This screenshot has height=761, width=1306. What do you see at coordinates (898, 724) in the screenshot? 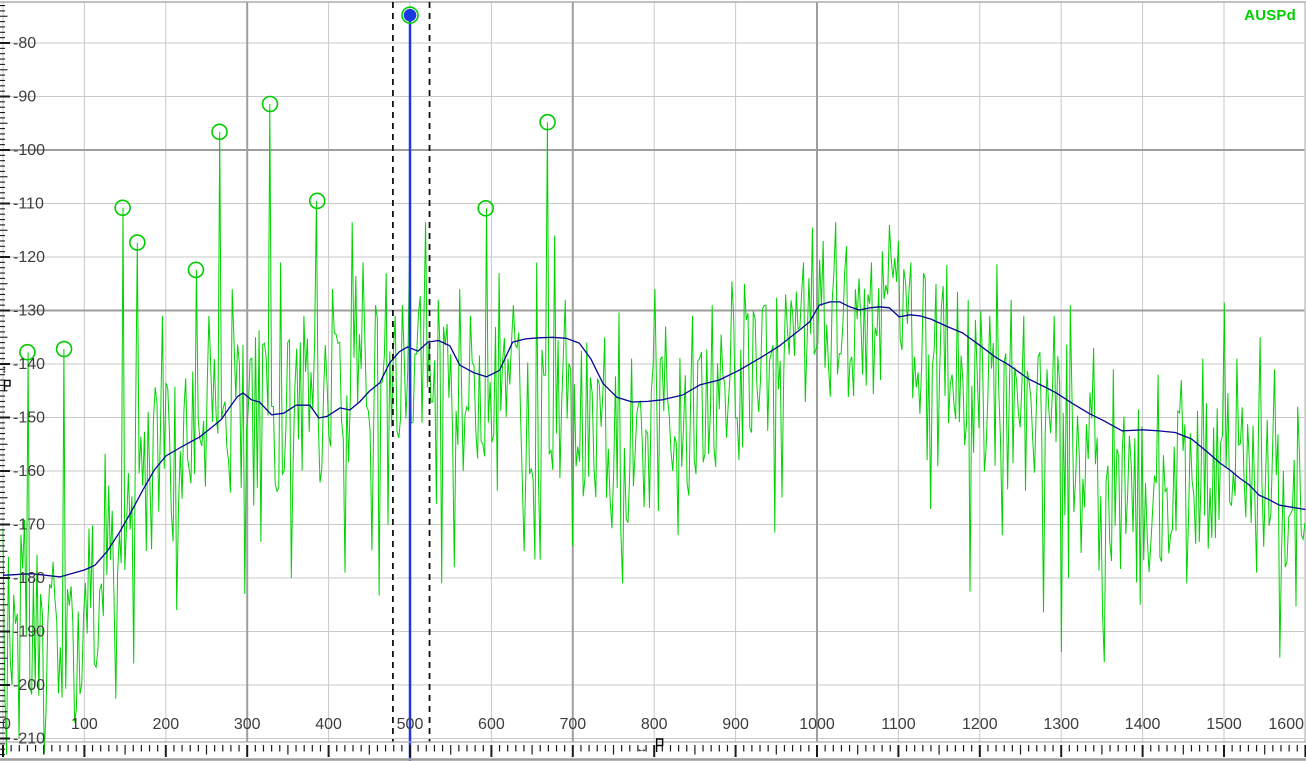
I see `x-tick-label: 1100` at bounding box center [898, 724].